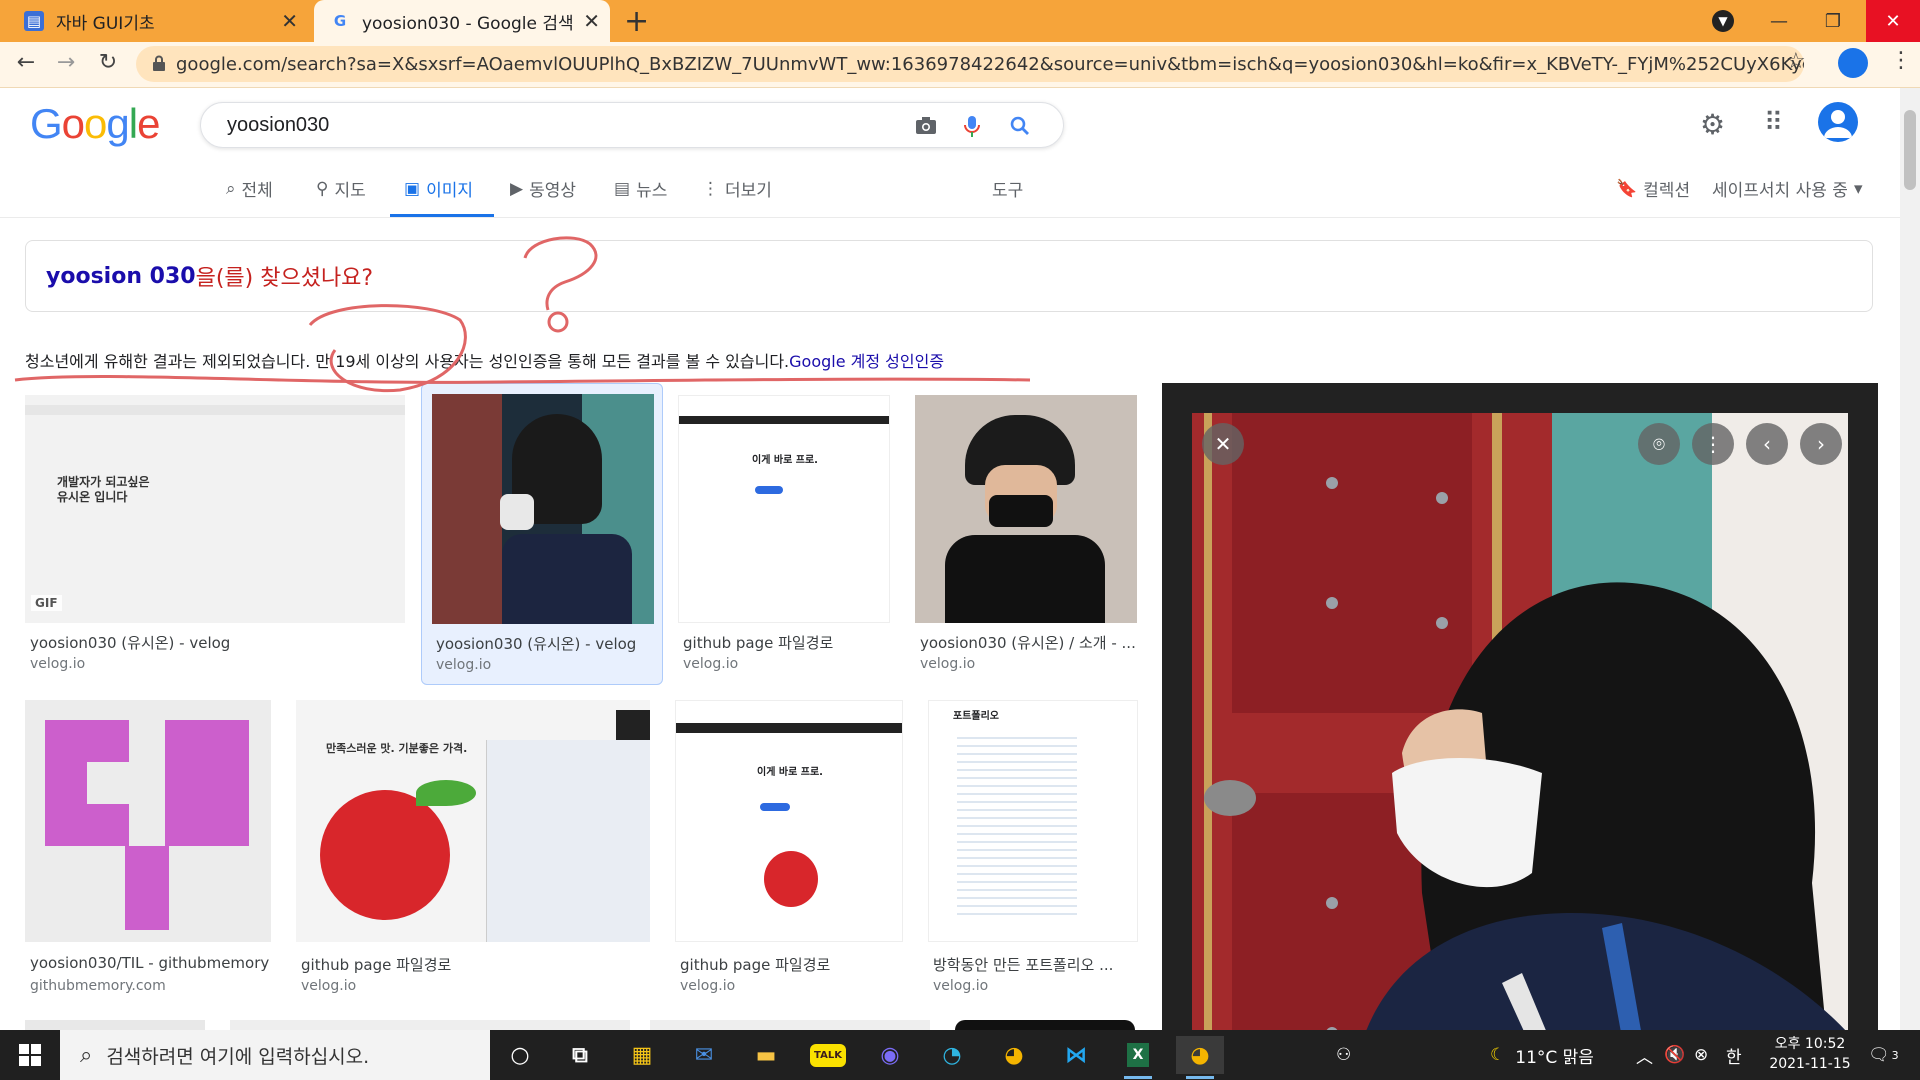 The width and height of the screenshot is (1920, 1080). I want to click on restore-icon: ❐, so click(1833, 21).